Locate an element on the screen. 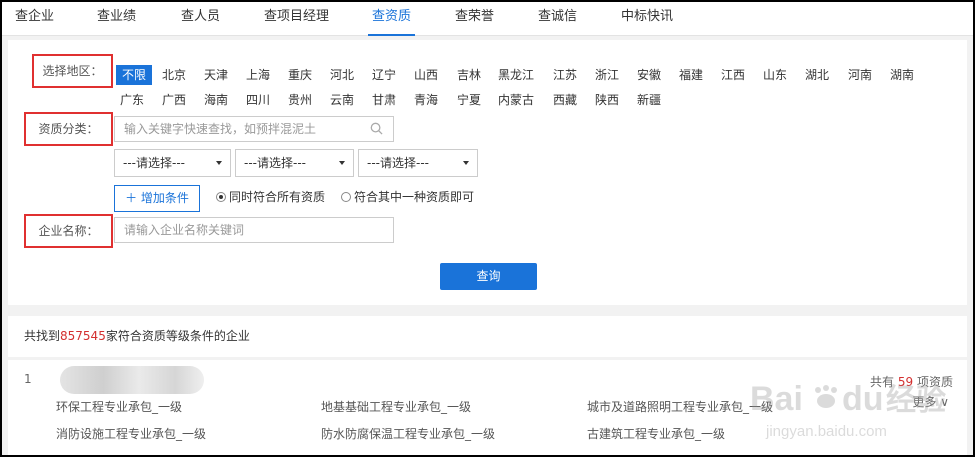 The height and width of the screenshot is (457, 975). tab-qualification: 查资质 is located at coordinates (391, 19).